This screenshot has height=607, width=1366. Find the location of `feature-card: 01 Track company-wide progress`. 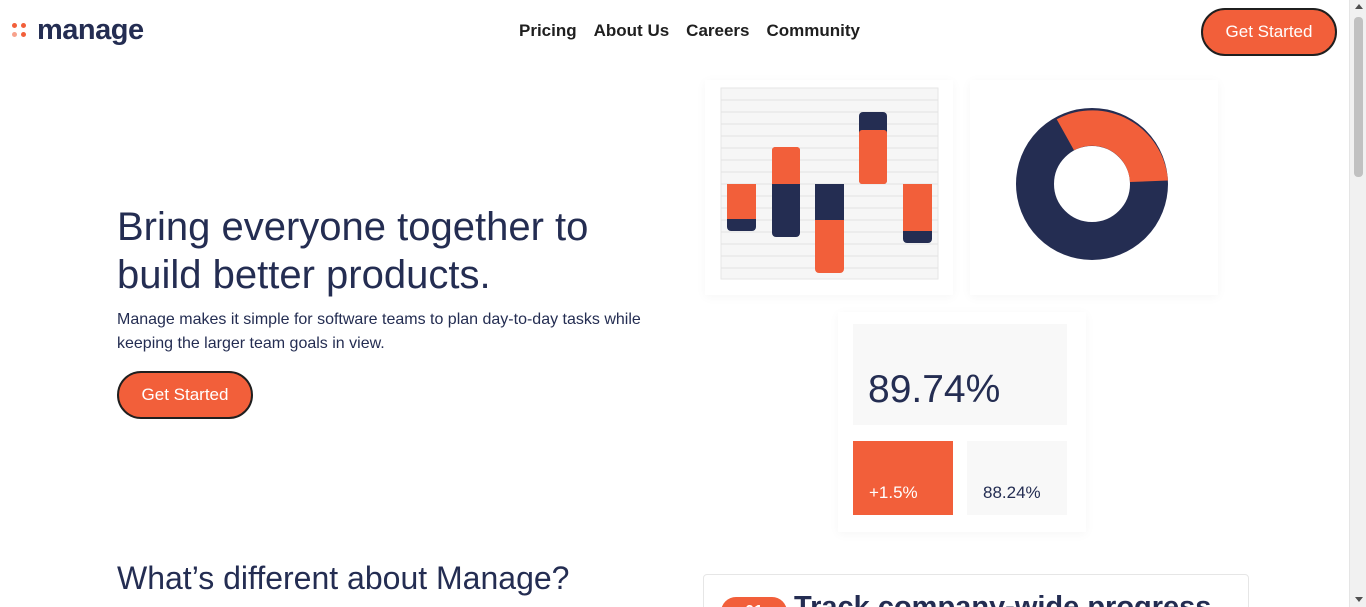

feature-card: 01 Track company-wide progress is located at coordinates (976, 590).